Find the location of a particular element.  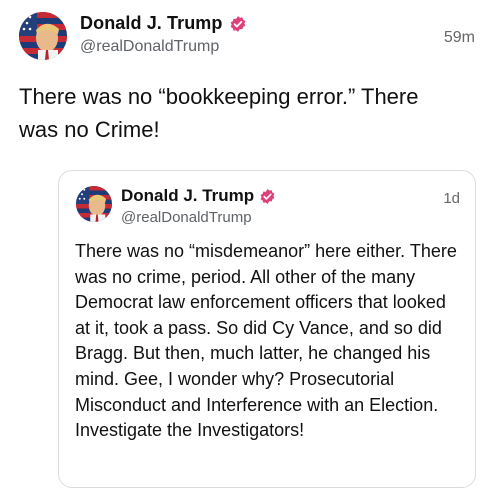

quoted-author-name-row: Donald J. Trump is located at coordinates (198, 196).